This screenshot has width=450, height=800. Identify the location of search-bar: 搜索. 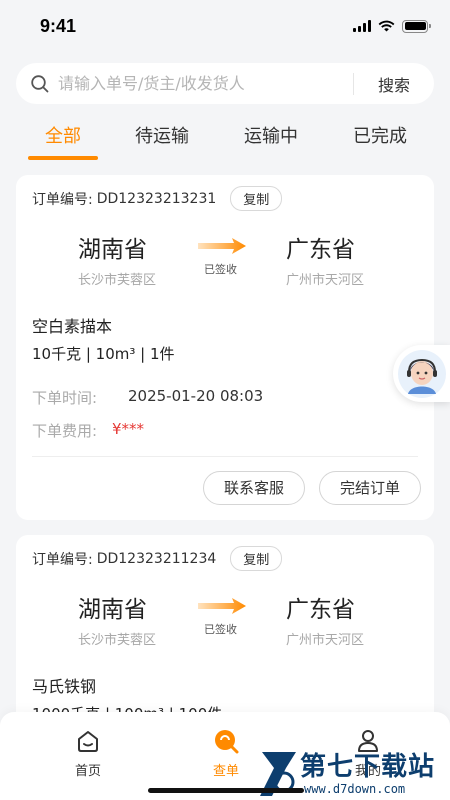
(225, 83).